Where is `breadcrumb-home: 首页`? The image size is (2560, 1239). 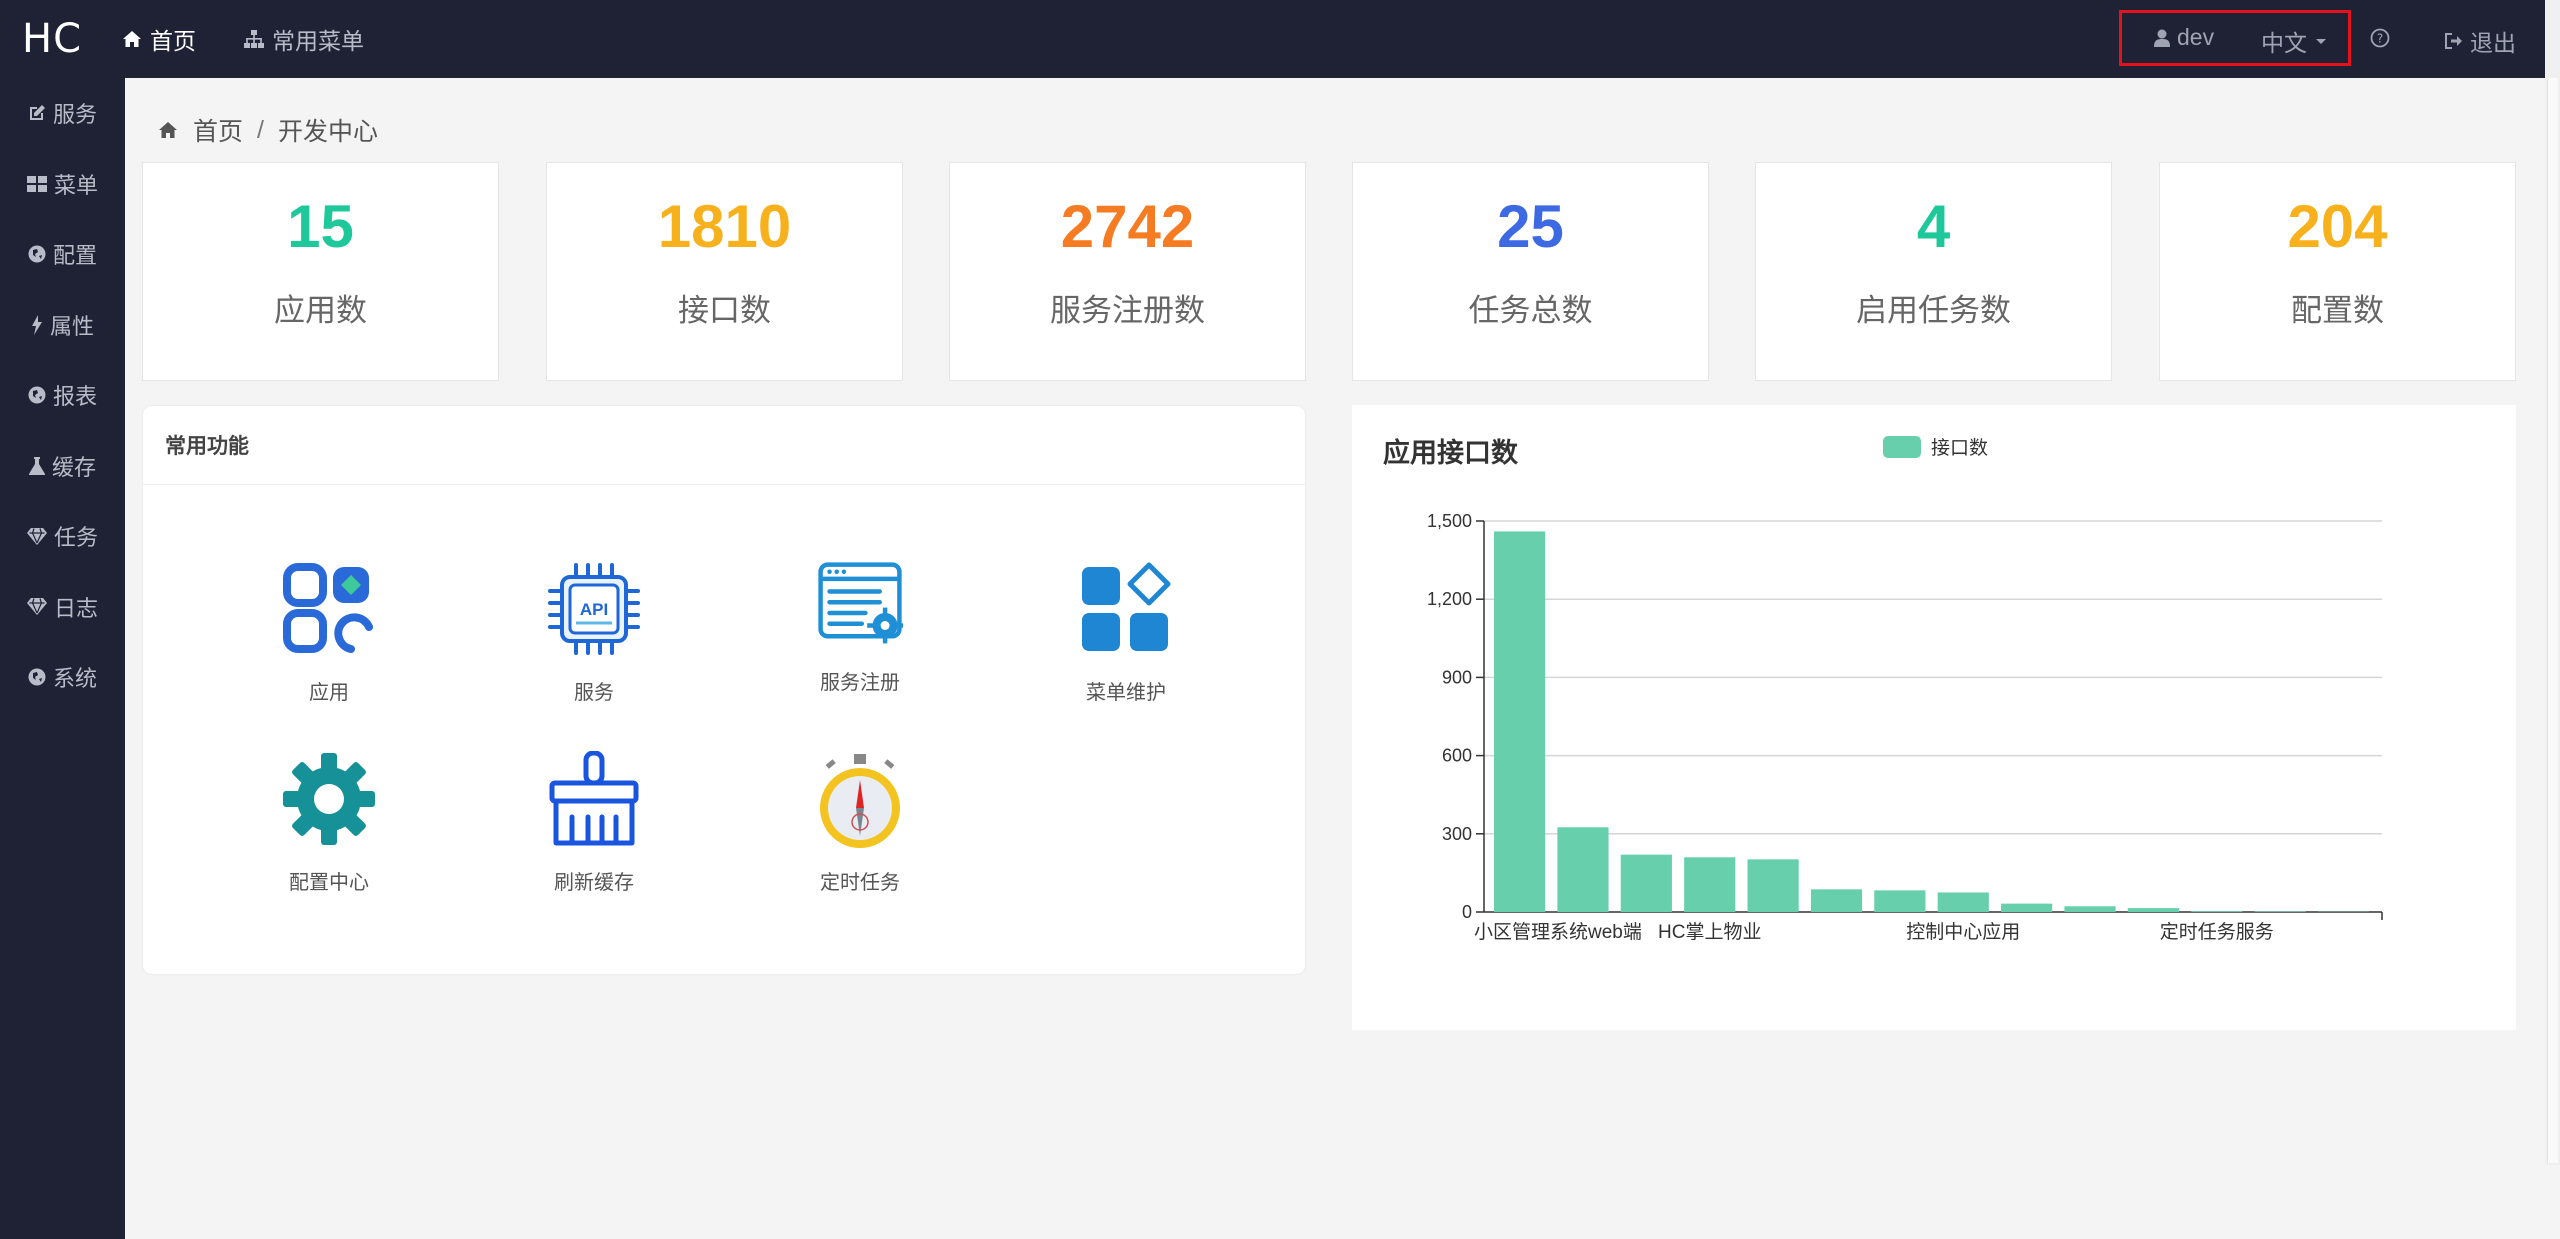
breadcrumb-home: 首页 is located at coordinates (218, 130).